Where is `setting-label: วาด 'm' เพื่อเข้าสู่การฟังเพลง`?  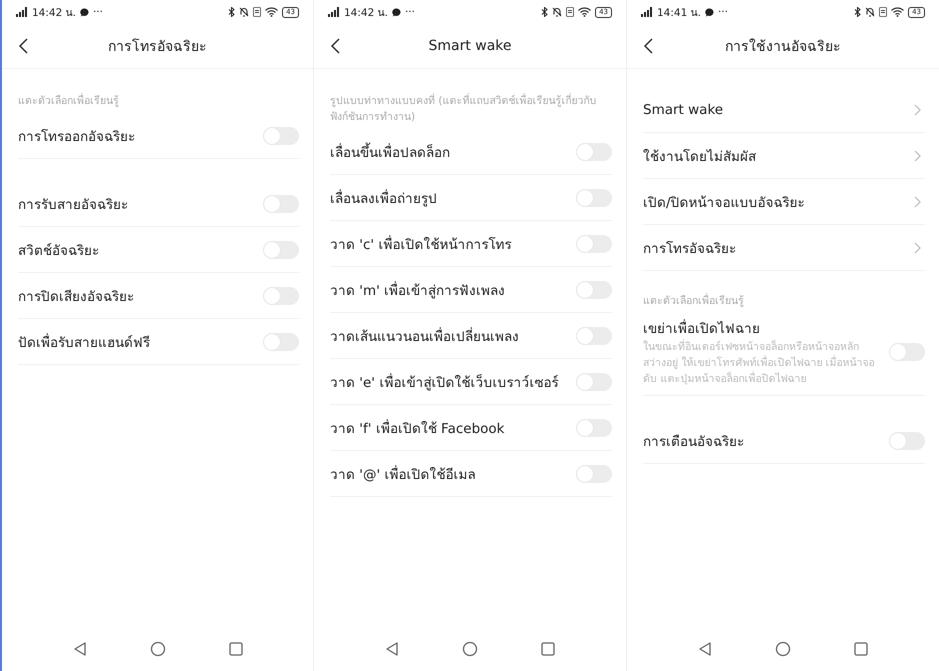
setting-label: วาด 'm' เพื่อเข้าสู่การฟังเพลง is located at coordinates (418, 290).